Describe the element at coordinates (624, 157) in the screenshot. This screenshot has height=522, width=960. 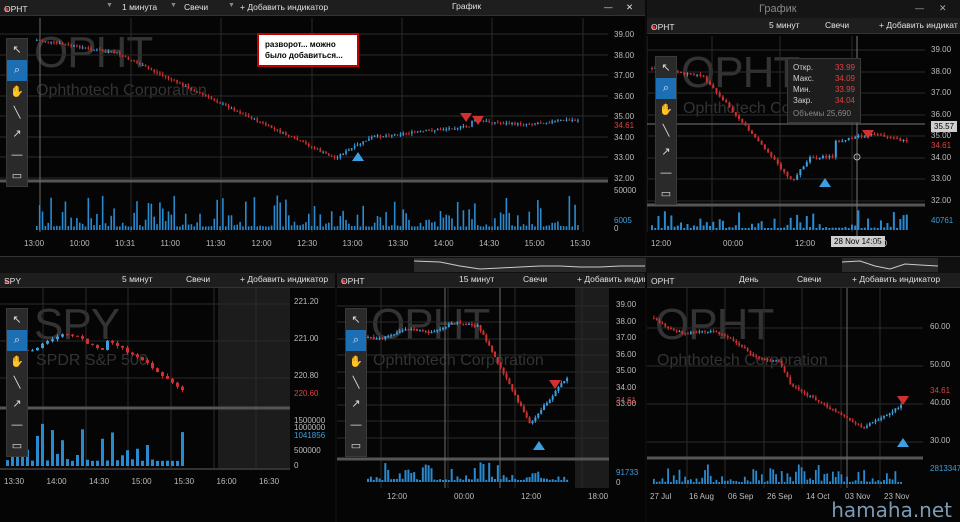
I see `y-tick-label: 33.00` at that location.